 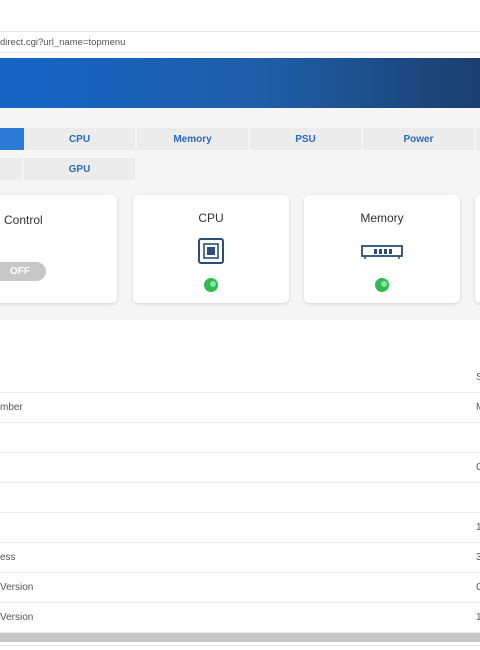 I want to click on table-row: 1, so click(x=240, y=528).